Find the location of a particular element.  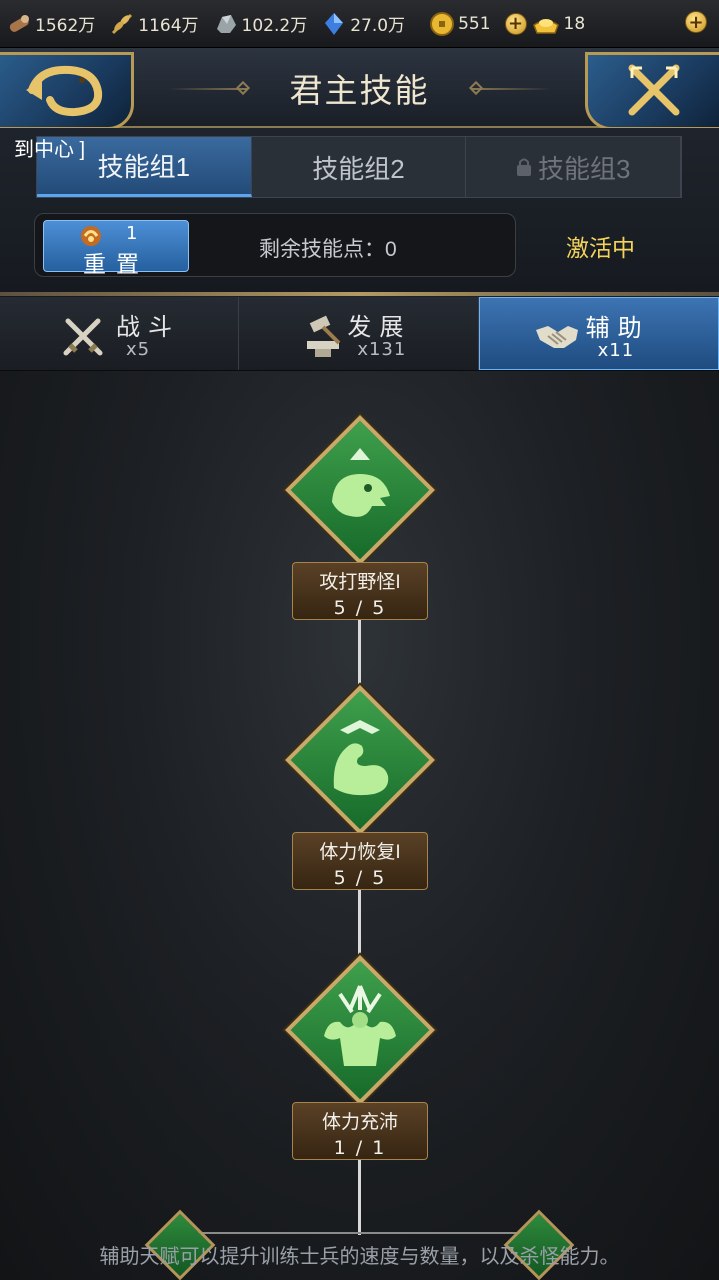

title-header: 君主技能 is located at coordinates (359, 89).